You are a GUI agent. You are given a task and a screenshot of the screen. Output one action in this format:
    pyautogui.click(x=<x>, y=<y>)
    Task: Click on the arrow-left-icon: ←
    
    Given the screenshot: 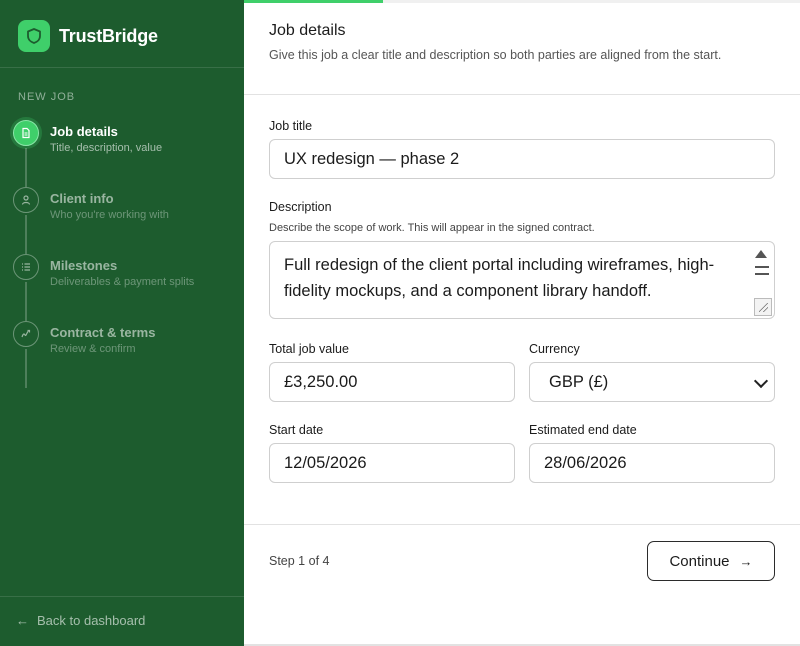 What is the action you would take?
    pyautogui.click(x=22, y=620)
    